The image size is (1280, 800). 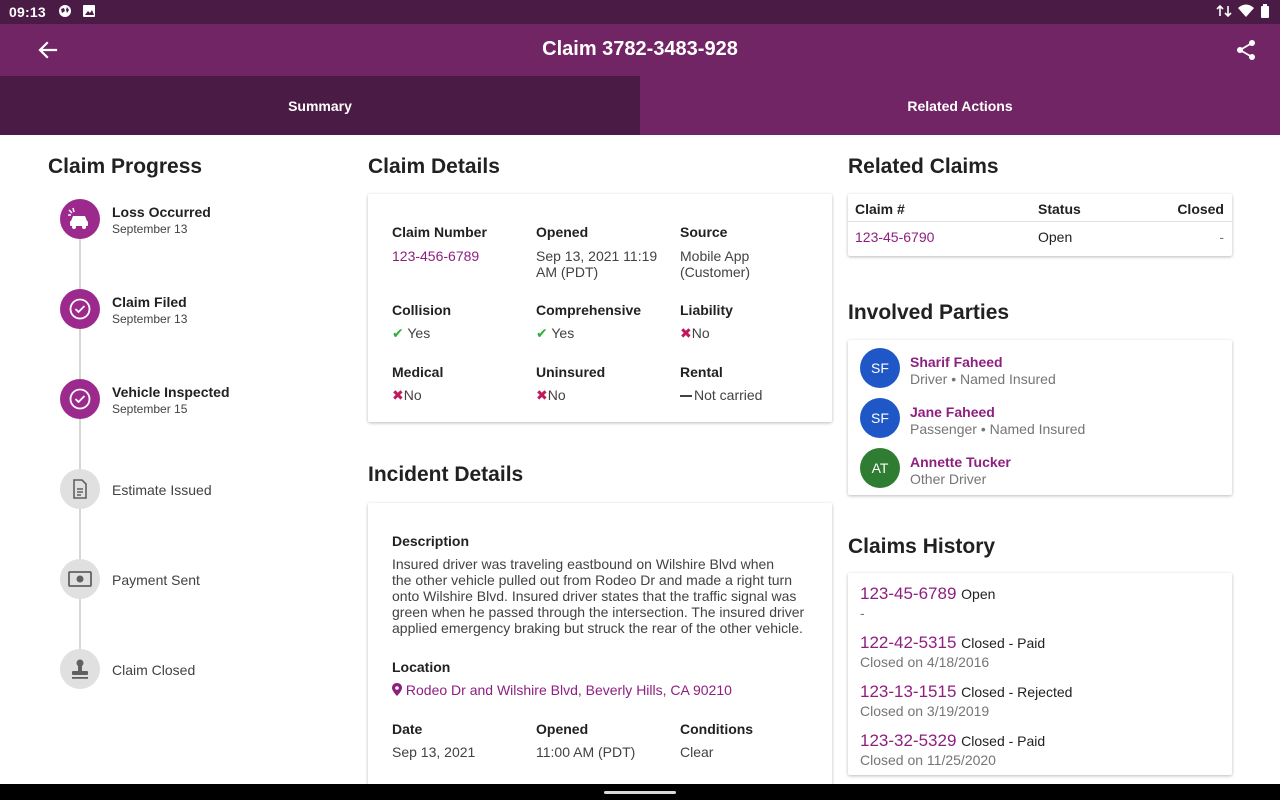 What do you see at coordinates (125, 166) in the screenshot?
I see `claim-progress-heading: Claim Progress` at bounding box center [125, 166].